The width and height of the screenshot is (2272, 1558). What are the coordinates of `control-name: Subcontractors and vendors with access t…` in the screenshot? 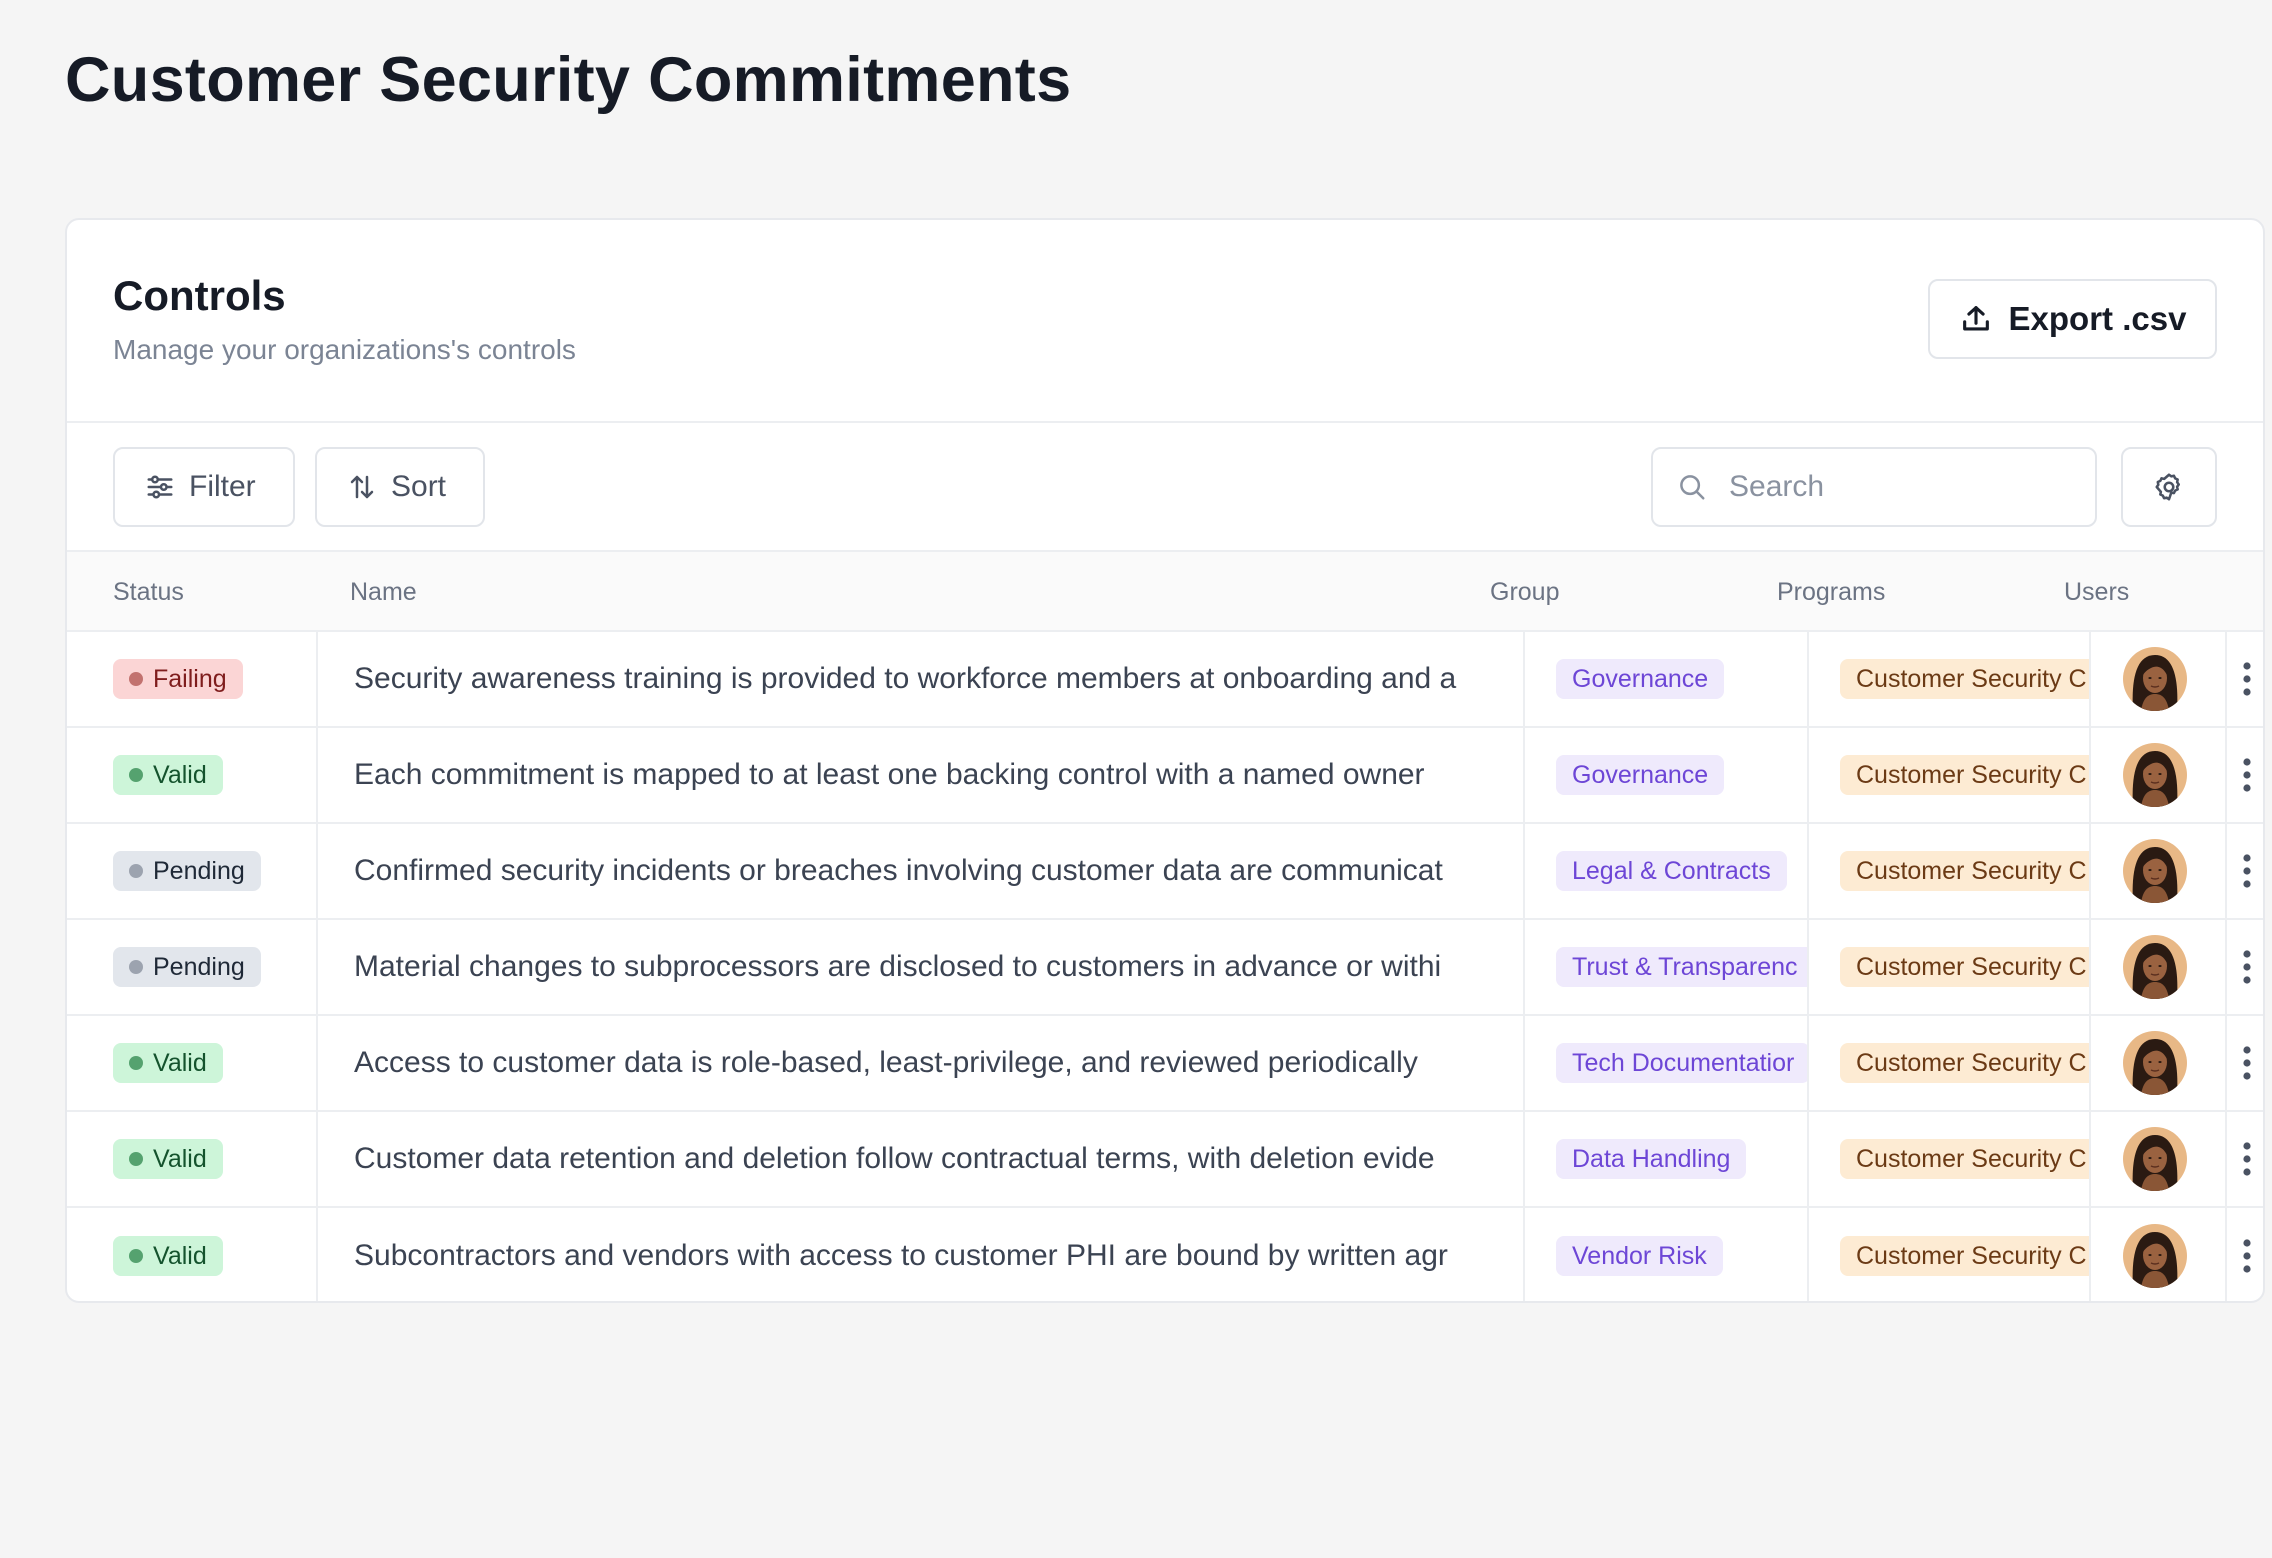 It's located at (938, 1256).